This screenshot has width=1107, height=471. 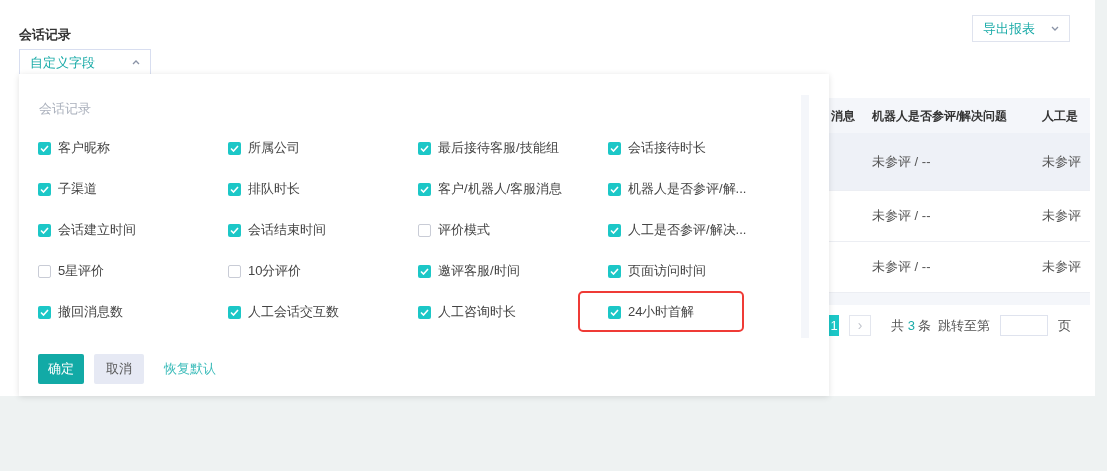 I want to click on field-checkbox: 撤回消息数, so click(x=80, y=312).